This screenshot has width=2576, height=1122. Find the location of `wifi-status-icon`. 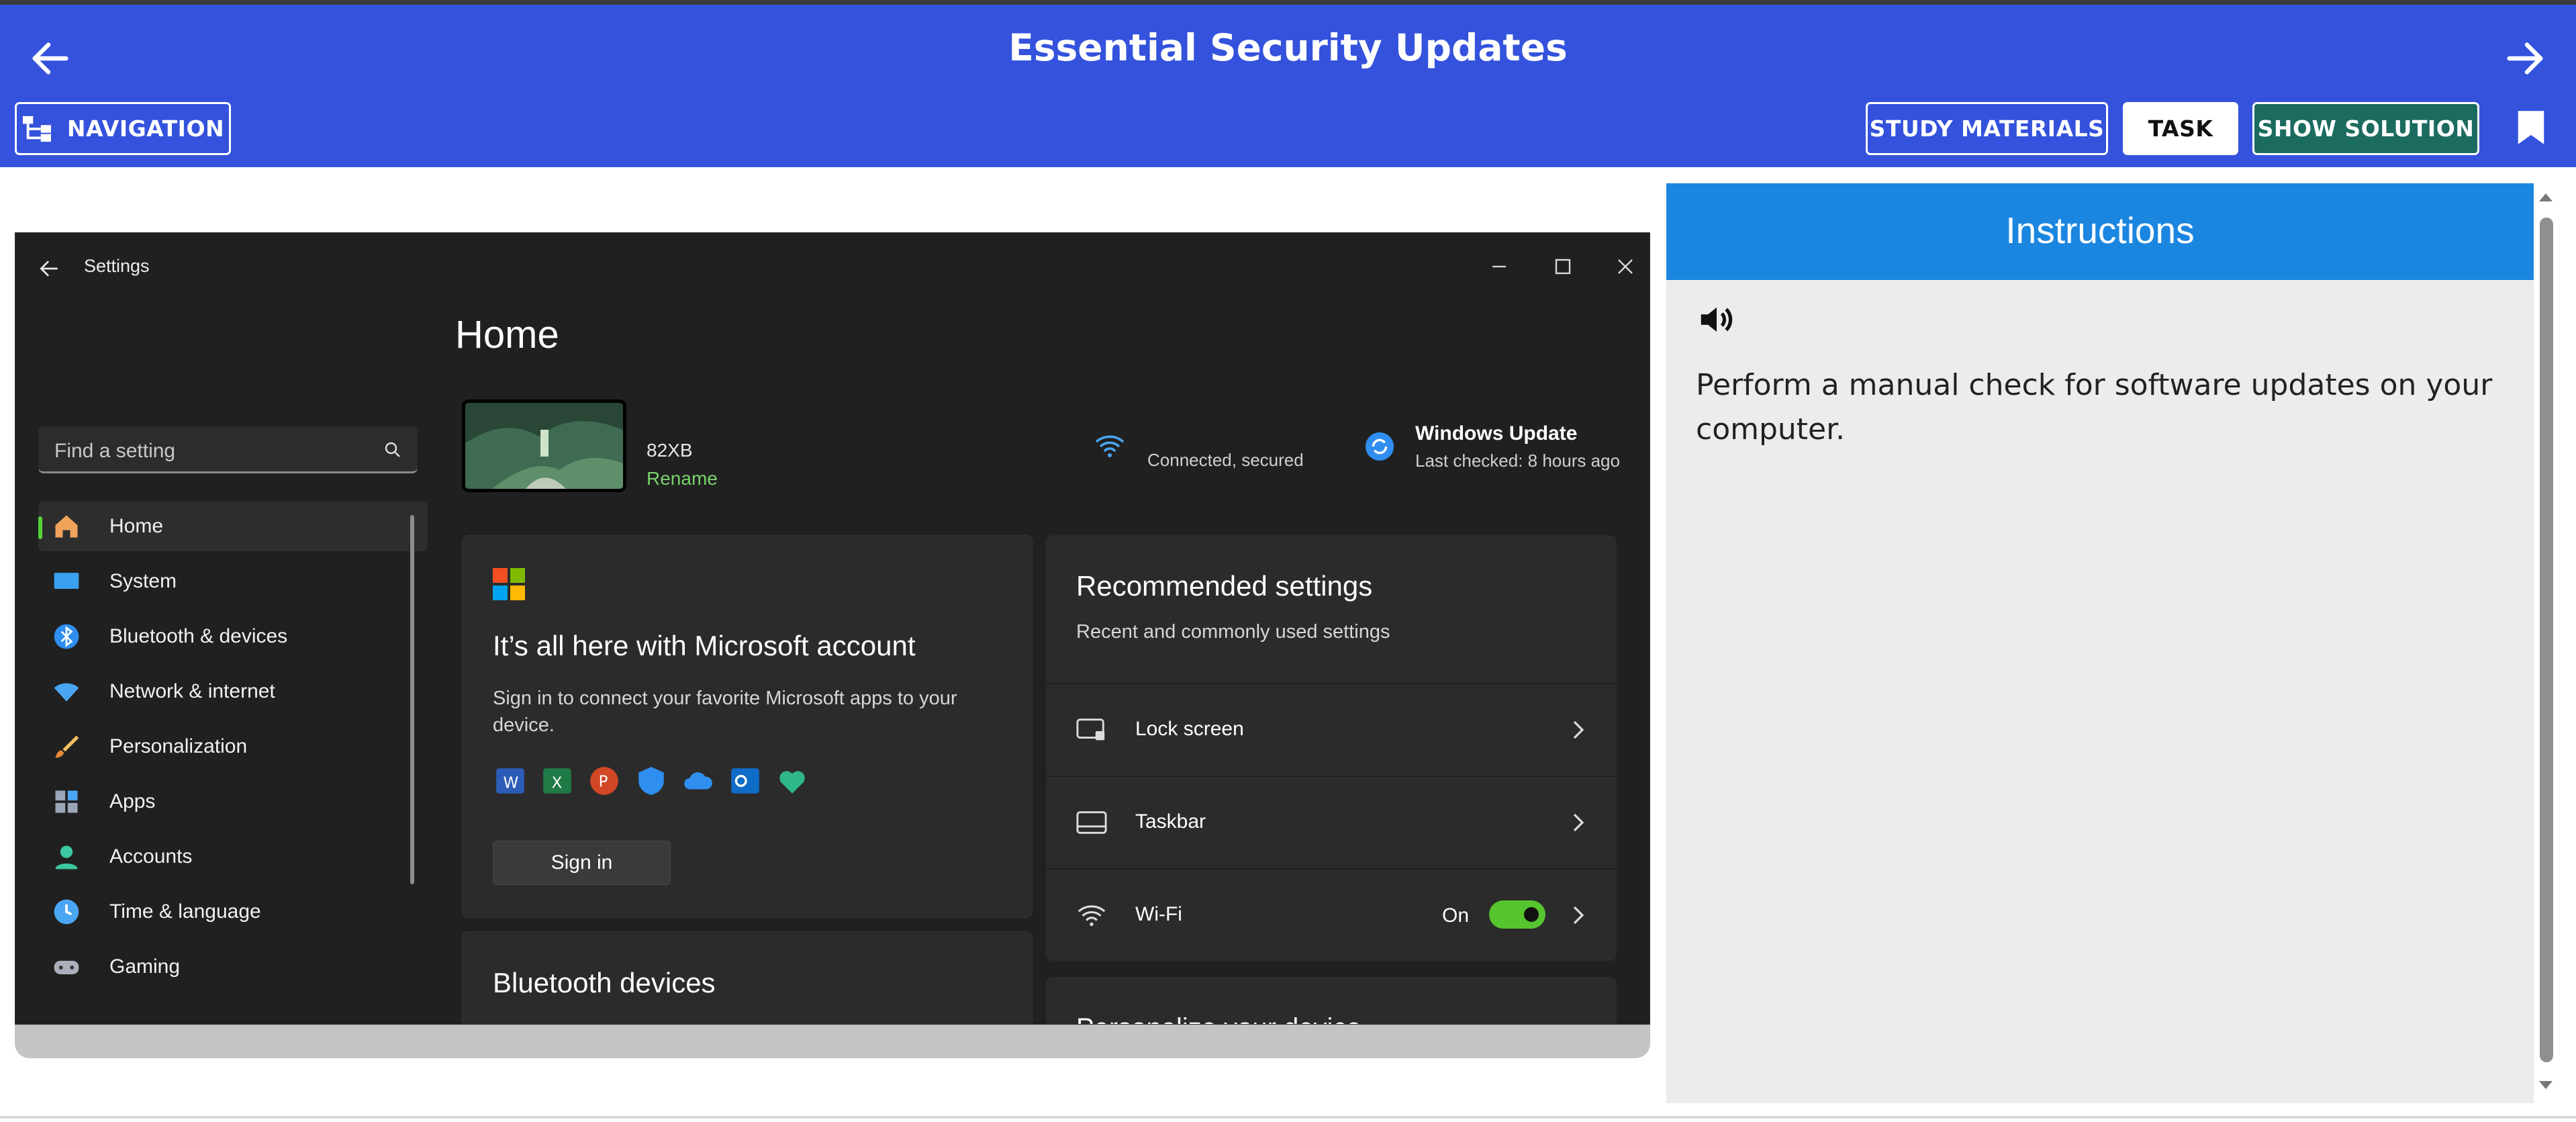

wifi-status-icon is located at coordinates (1110, 446).